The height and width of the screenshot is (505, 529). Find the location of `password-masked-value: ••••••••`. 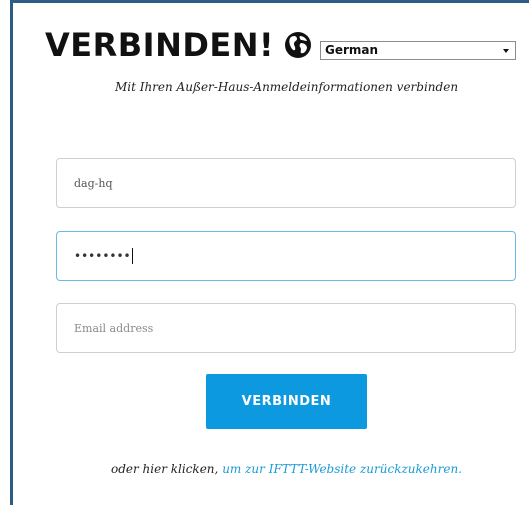

password-masked-value: •••••••• is located at coordinates (102, 256).